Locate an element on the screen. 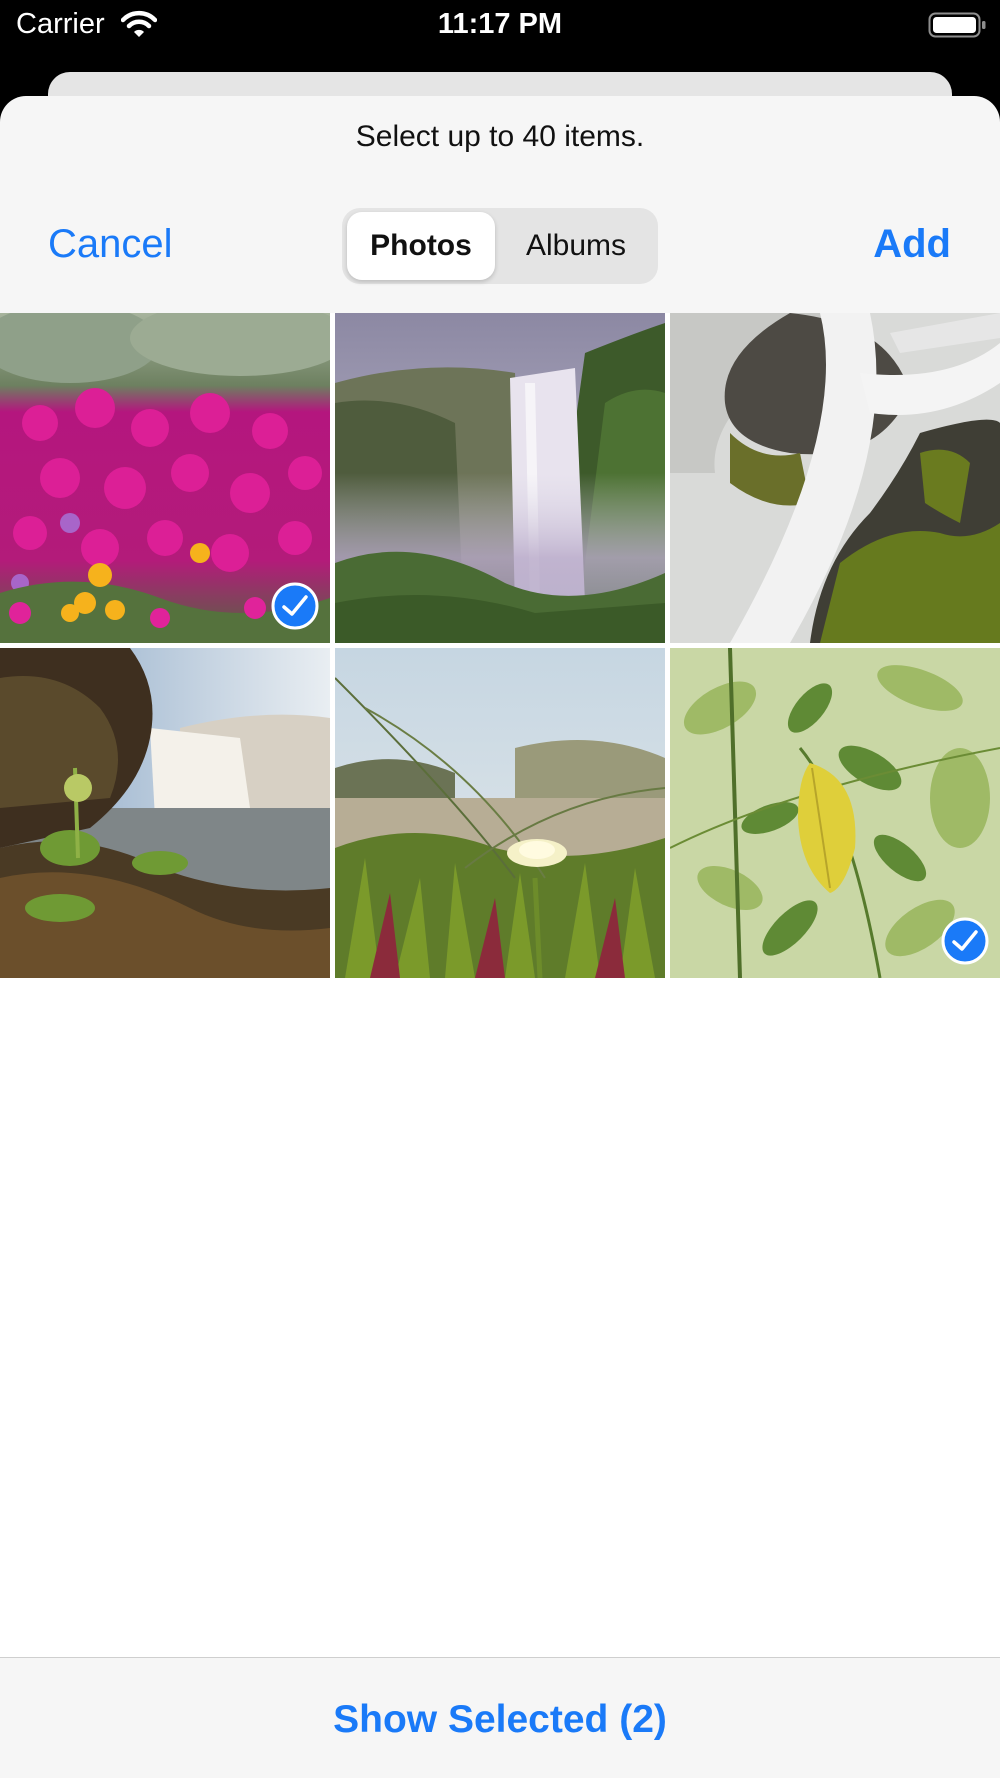 This screenshot has height=1778, width=1000. waterfall-photo is located at coordinates (500, 478).